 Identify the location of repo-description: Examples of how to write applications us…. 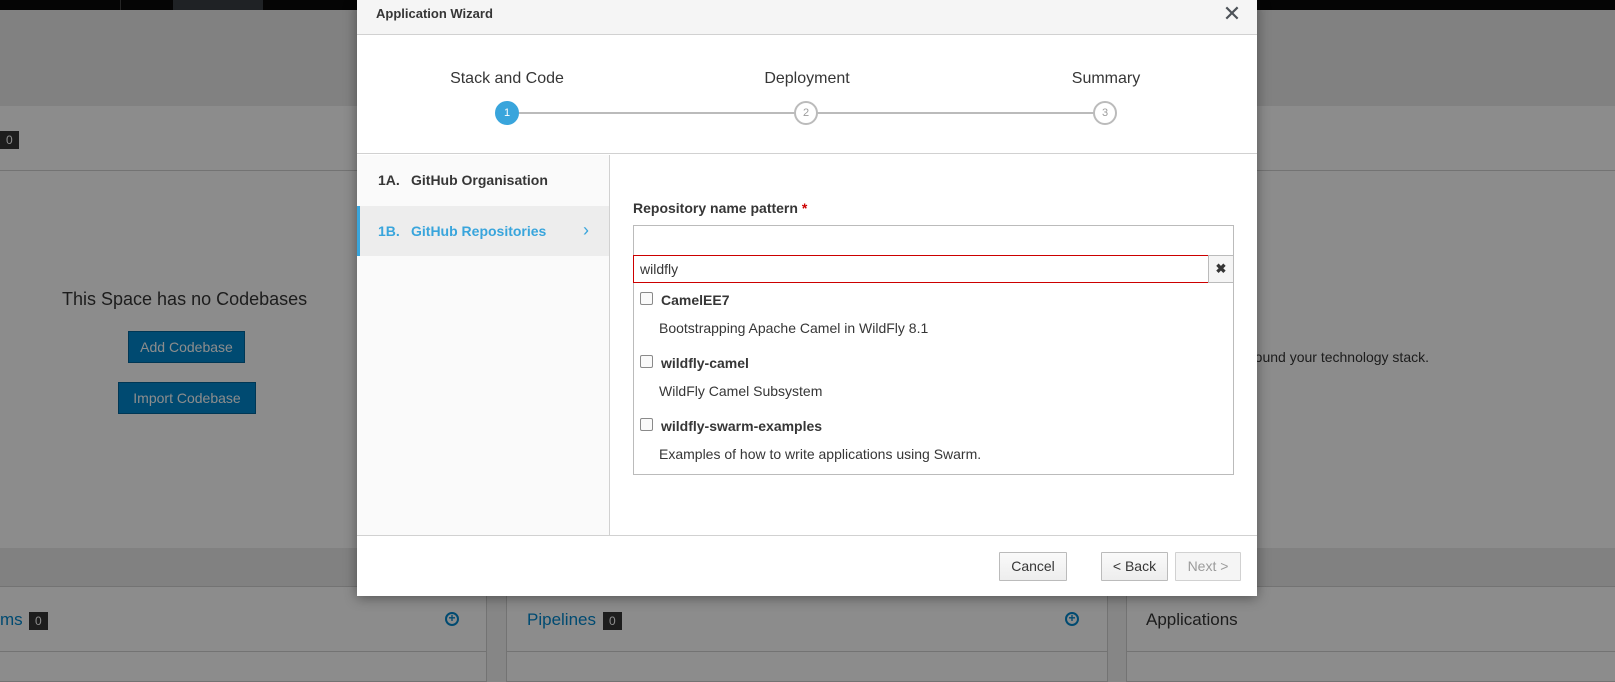
(820, 454).